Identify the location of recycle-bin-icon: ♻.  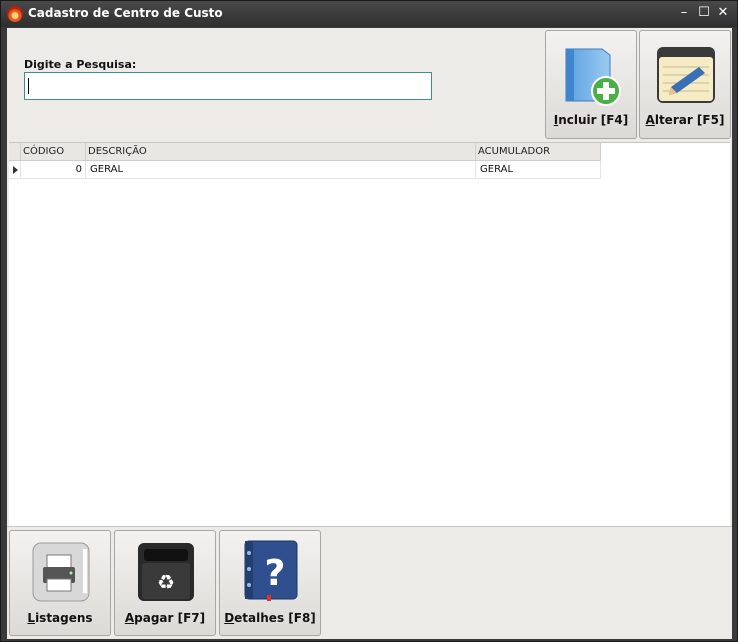
(166, 572).